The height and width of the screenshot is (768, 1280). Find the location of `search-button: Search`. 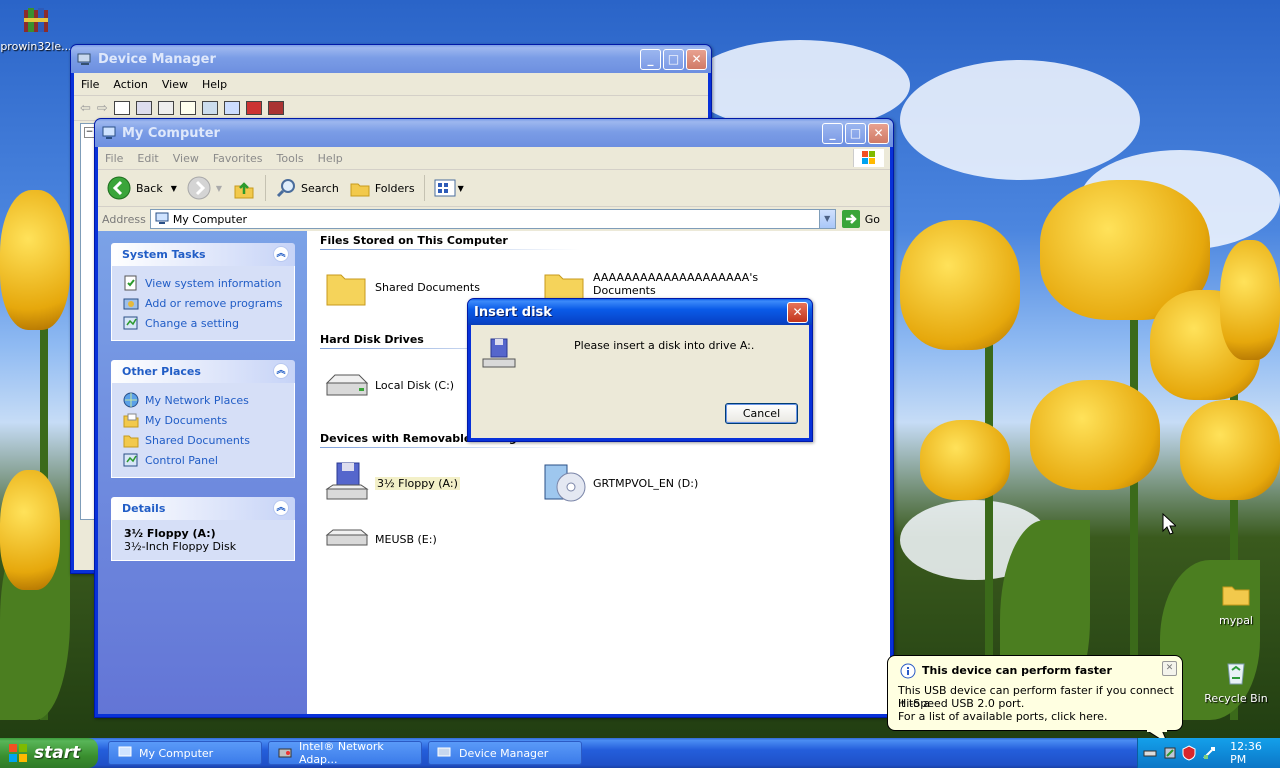

search-button: Search is located at coordinates (307, 188).